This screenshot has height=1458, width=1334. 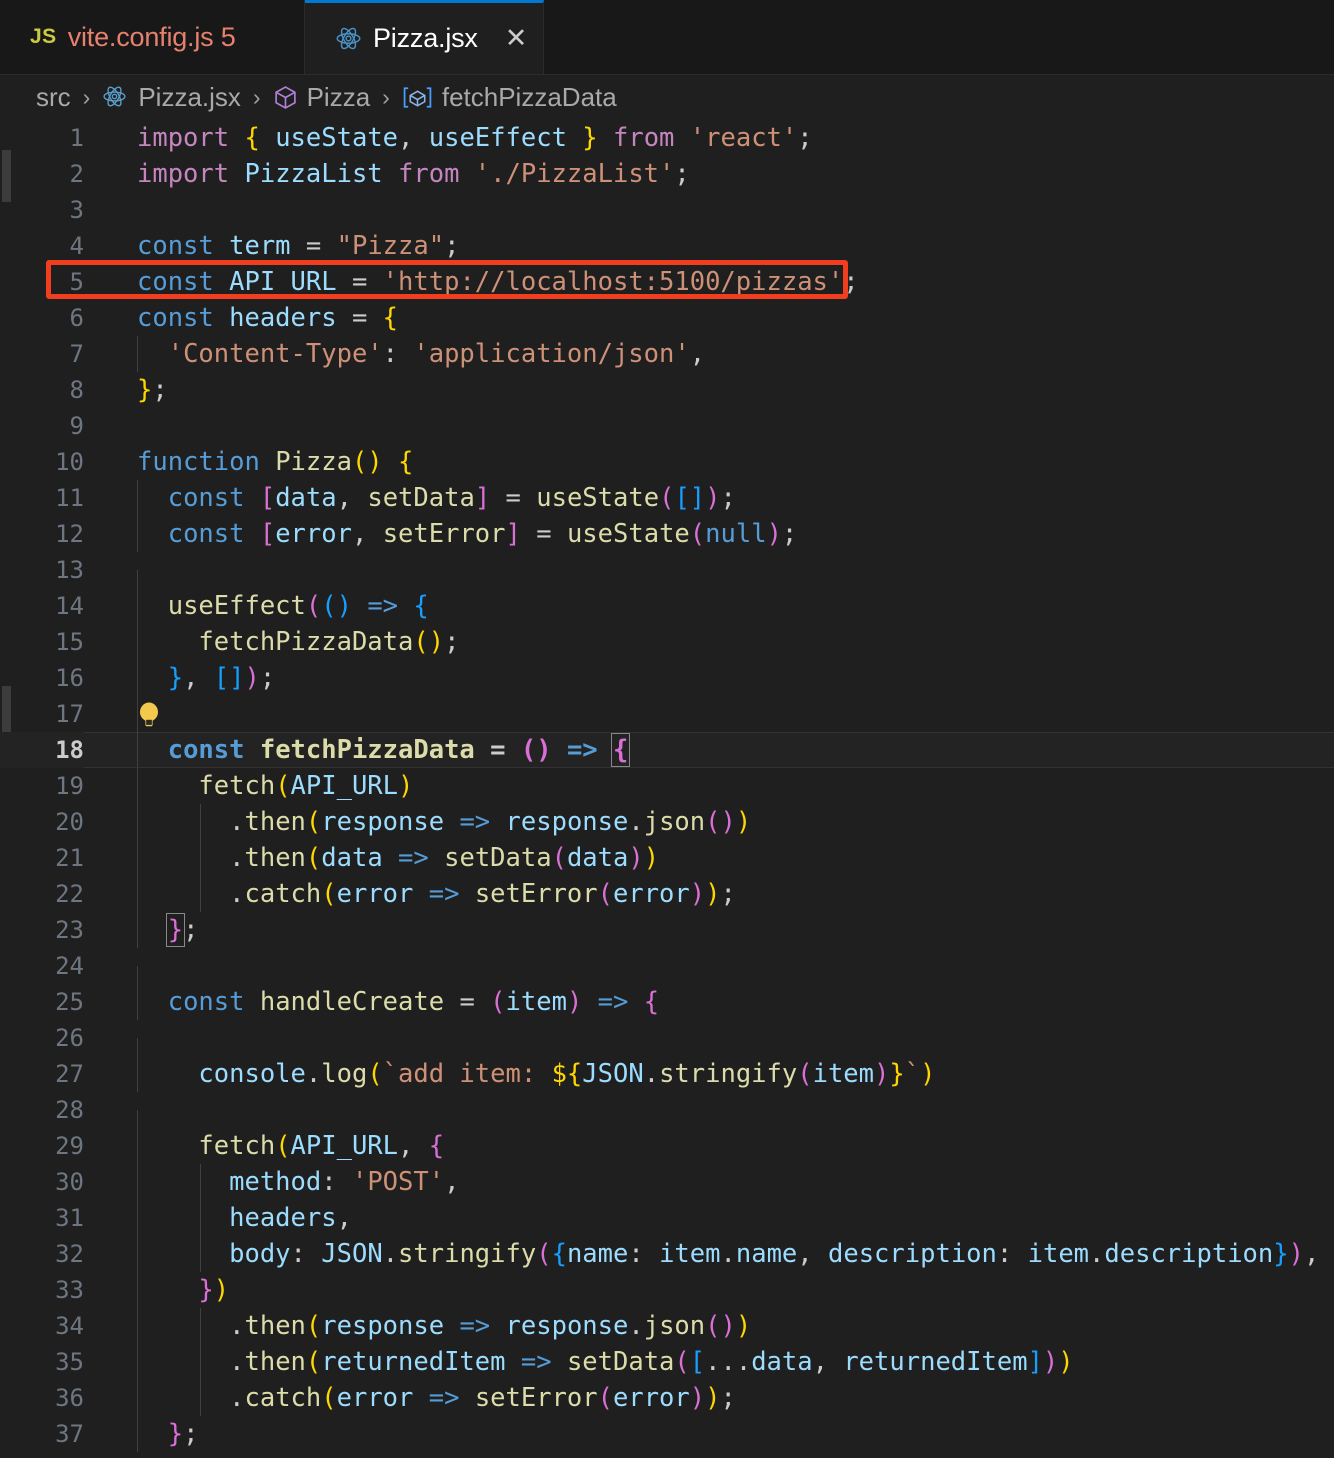 I want to click on code-line: 37 };, so click(x=667, y=1434).